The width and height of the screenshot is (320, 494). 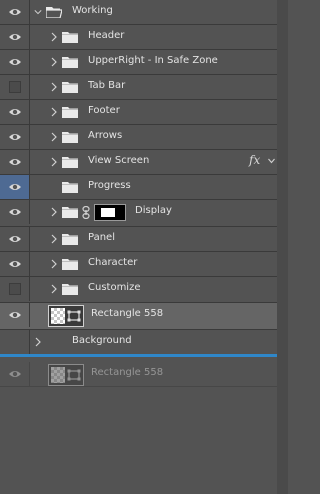 I want to click on drop-indicator, so click(x=138, y=355).